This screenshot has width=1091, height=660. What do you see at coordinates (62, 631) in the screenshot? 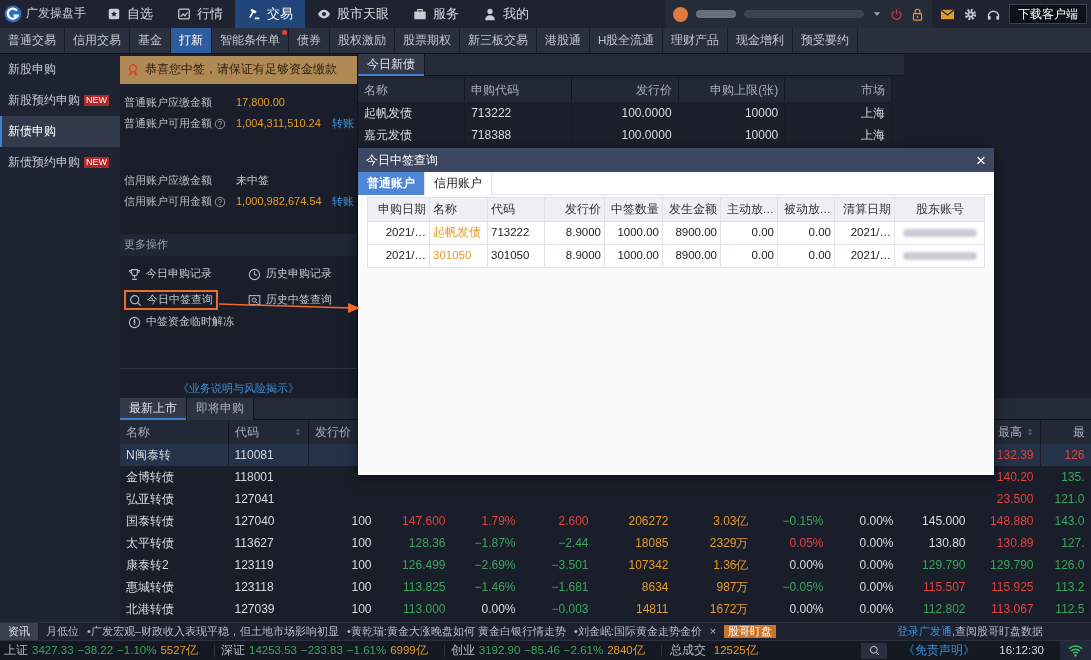
I see `news-headline: 月低位` at bounding box center [62, 631].